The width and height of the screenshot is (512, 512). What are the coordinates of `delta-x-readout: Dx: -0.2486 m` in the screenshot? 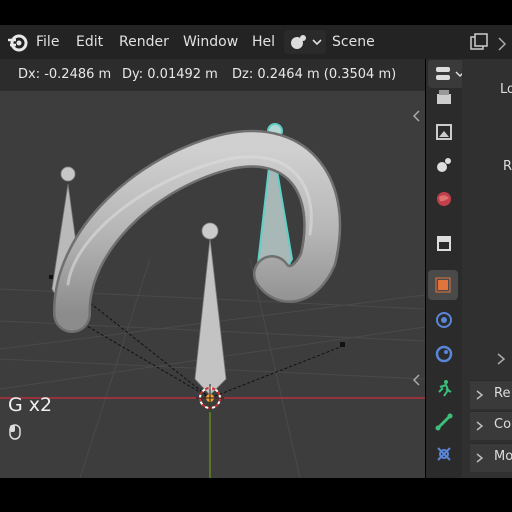 It's located at (65, 74).